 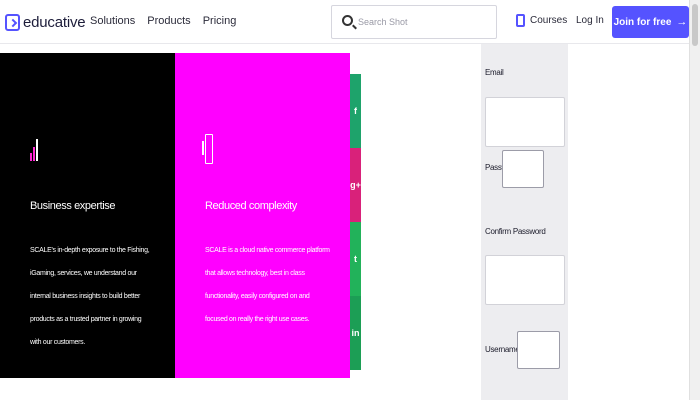 I want to click on nav-pricing: Pricing, so click(x=220, y=21).